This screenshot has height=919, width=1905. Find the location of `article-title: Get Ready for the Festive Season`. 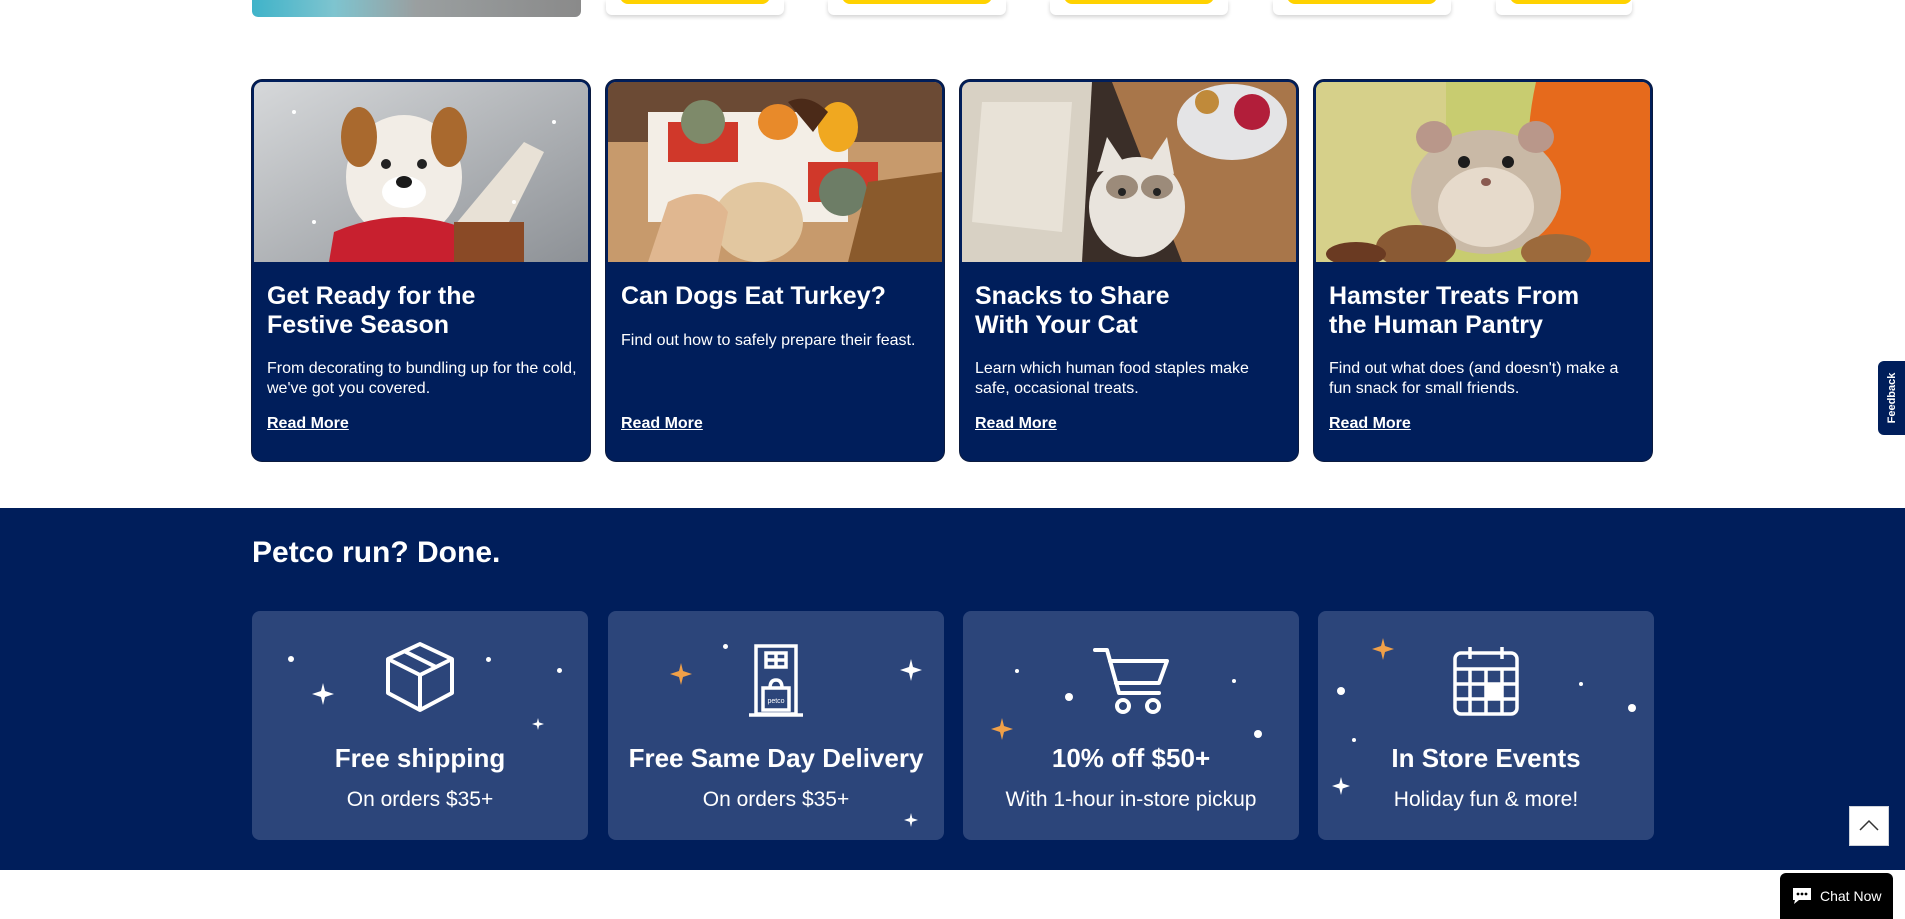

article-title: Get Ready for the Festive Season is located at coordinates (371, 310).